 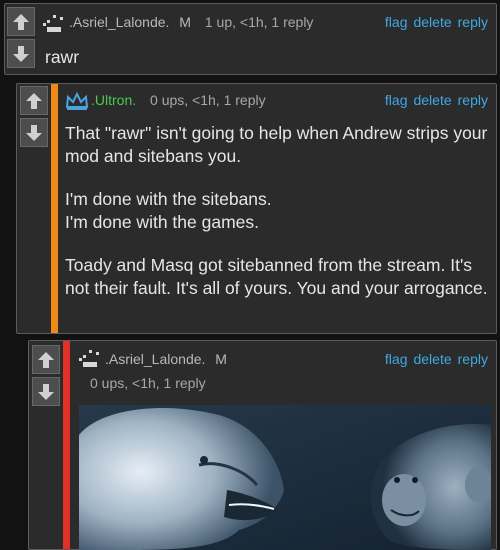 I want to click on comment-meta: 1 up, <1h, 1 reply, so click(x=259, y=22).